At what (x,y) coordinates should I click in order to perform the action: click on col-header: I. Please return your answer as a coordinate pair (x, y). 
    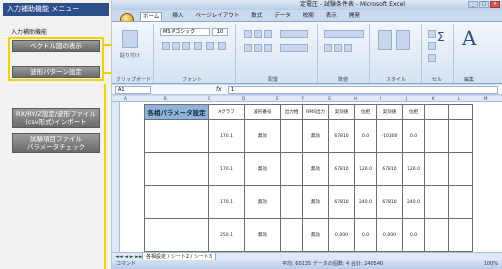
    Looking at the image, I should click on (380, 98).